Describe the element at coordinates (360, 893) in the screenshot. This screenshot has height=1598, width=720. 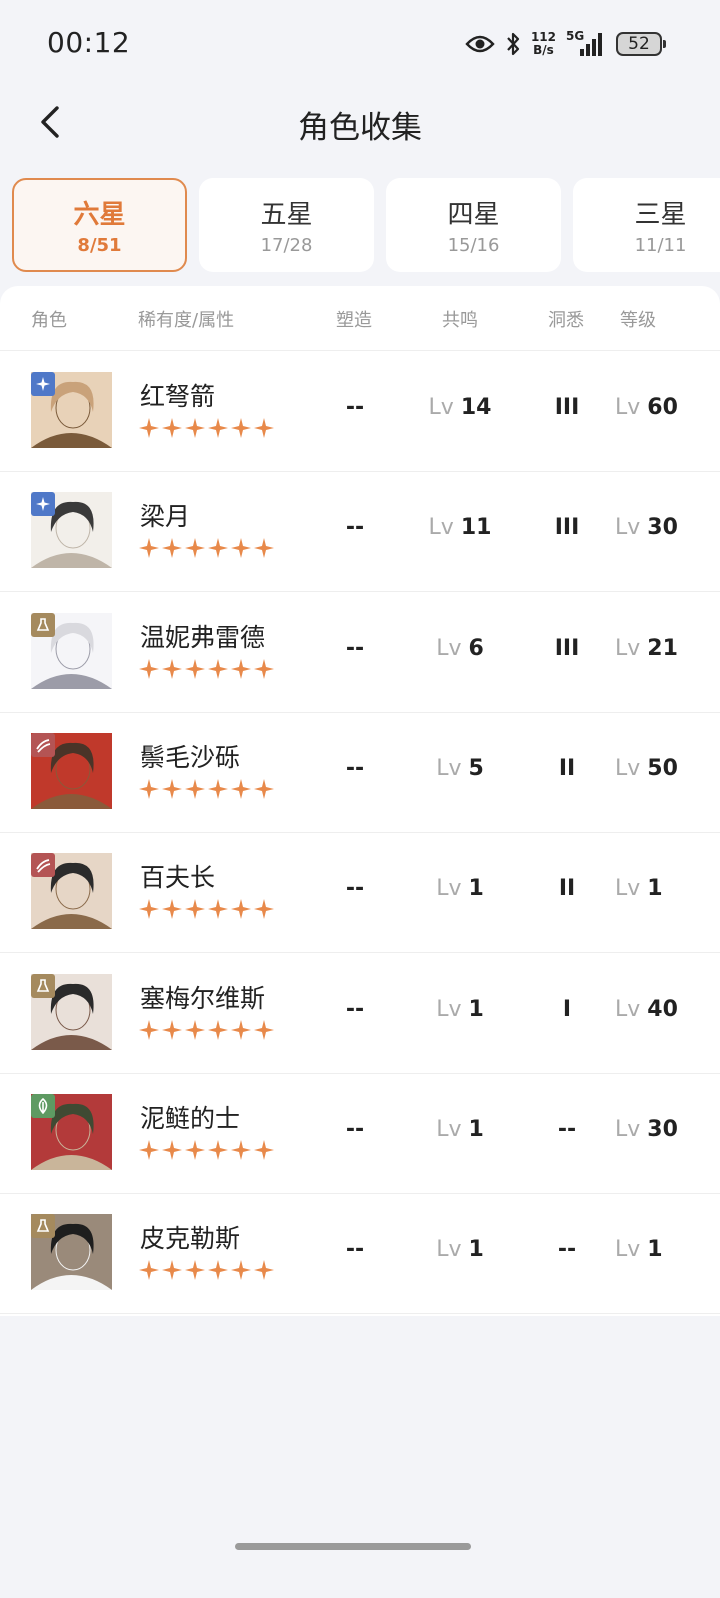
I see `table-row: 百夫长 -- Lv 1 II Lv 1` at that location.